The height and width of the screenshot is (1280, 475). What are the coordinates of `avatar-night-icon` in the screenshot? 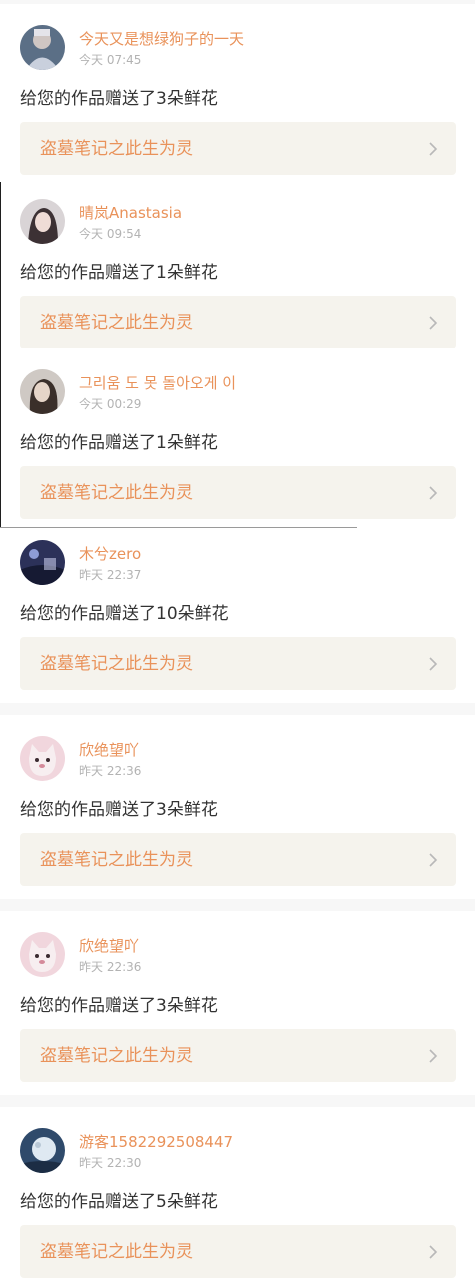 It's located at (42, 562).